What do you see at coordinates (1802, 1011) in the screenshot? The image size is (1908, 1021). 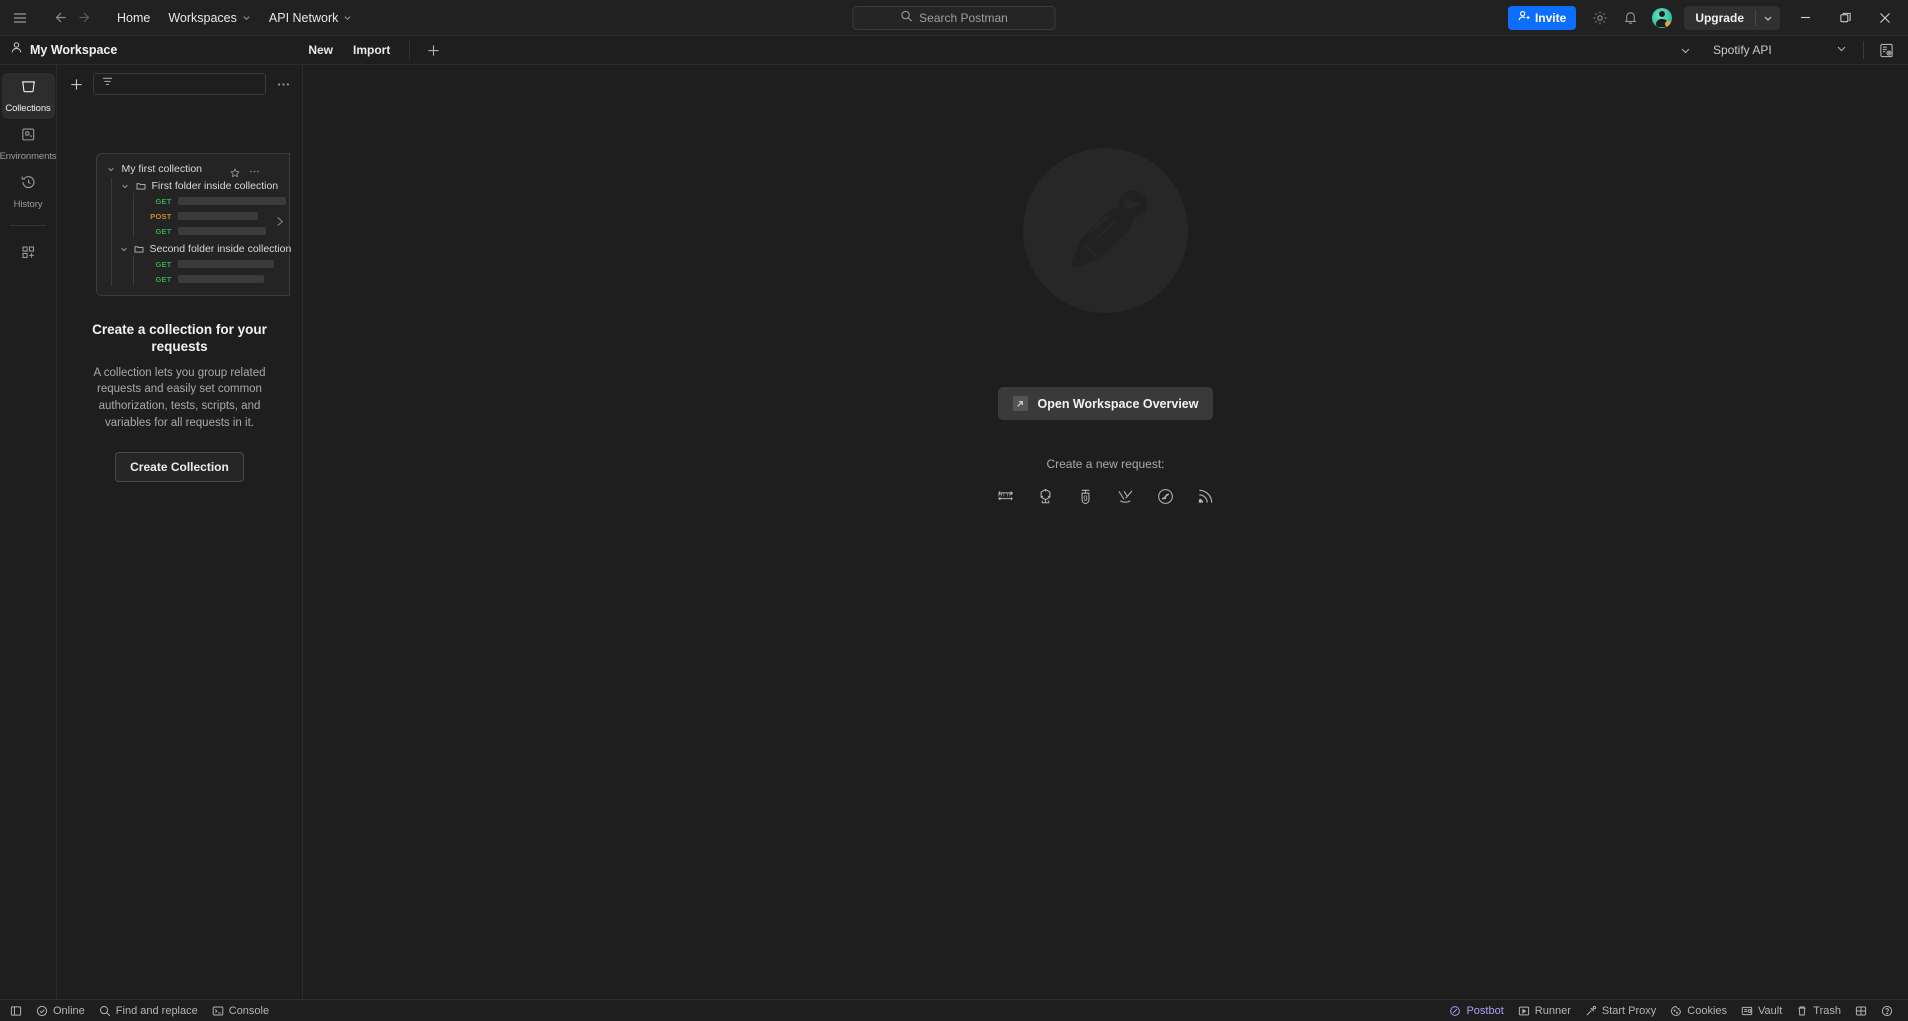 I see `trash-icon` at bounding box center [1802, 1011].